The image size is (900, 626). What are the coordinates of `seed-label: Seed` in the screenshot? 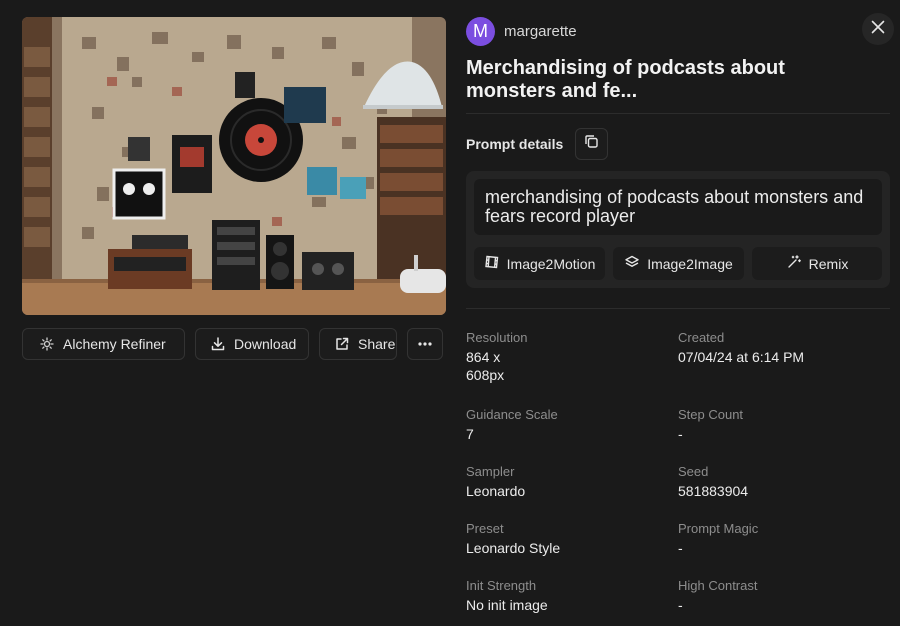 It's located at (693, 471).